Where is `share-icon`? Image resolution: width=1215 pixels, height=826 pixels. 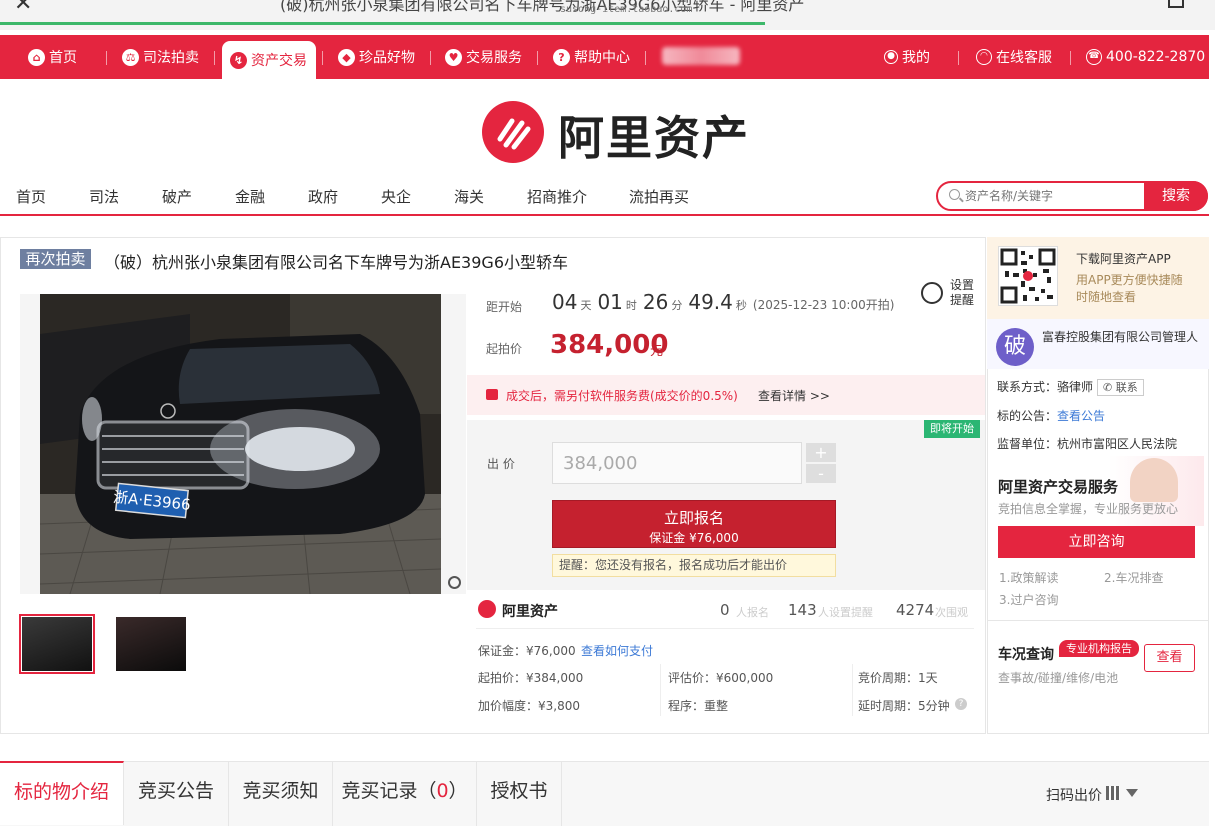
share-icon is located at coordinates (1176, 4).